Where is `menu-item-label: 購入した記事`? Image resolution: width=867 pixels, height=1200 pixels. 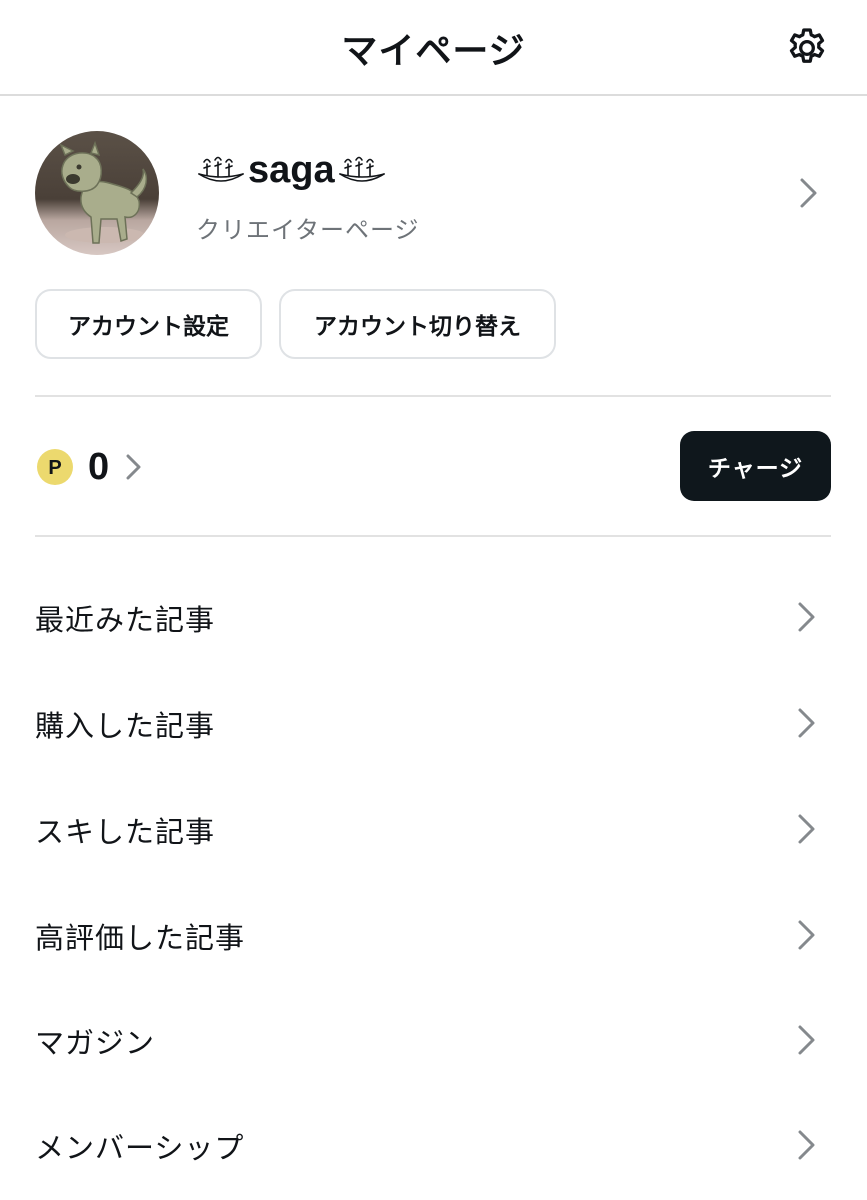
menu-item-label: 購入した記事 is located at coordinates (125, 726).